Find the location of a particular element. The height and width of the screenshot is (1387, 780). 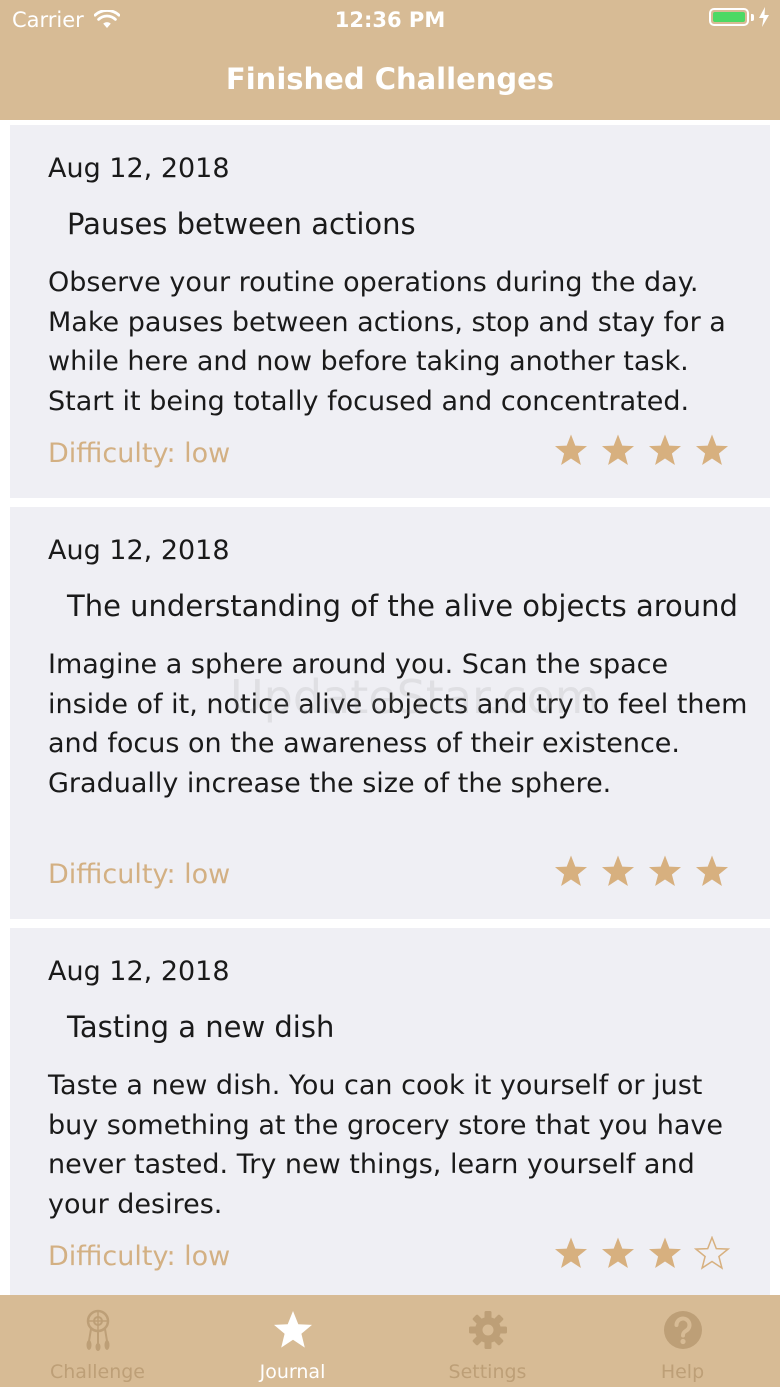

tab-settings: Settings is located at coordinates (487, 1341).